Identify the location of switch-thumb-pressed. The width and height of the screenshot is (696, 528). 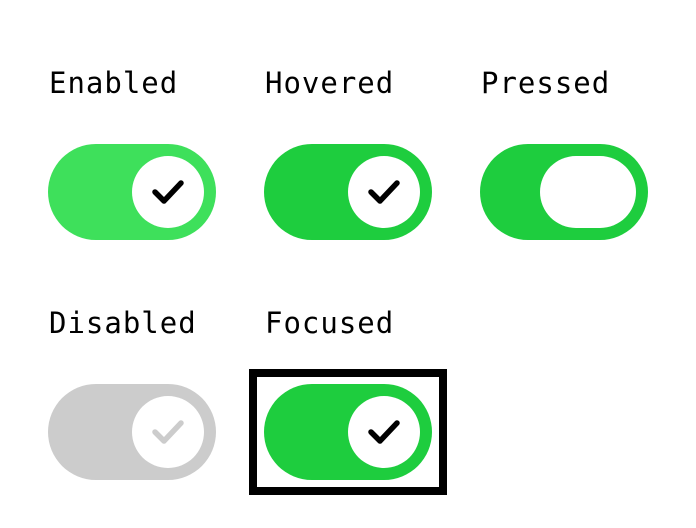
(588, 192).